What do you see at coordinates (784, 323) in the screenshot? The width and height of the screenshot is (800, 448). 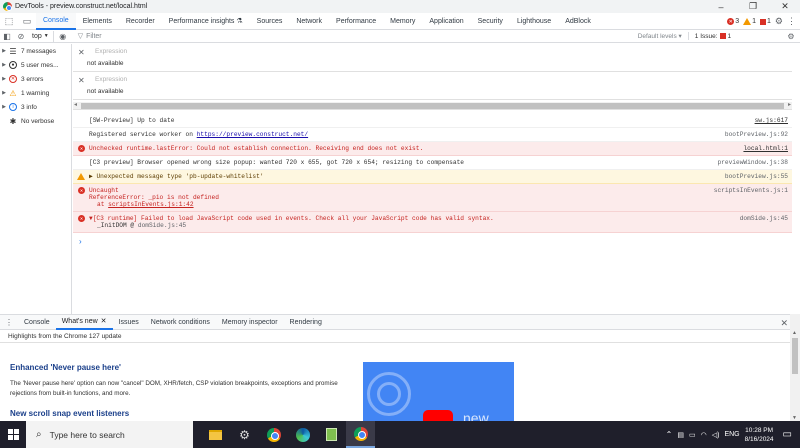 I see `close-drawer-icon: ✕` at bounding box center [784, 323].